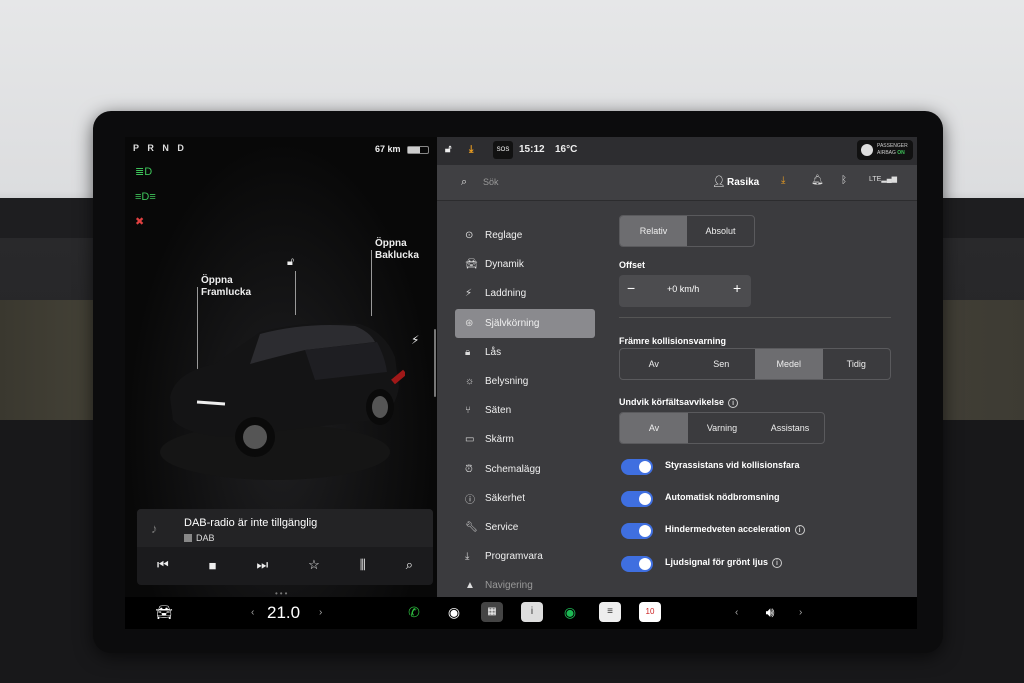 This screenshot has width=1024, height=683. I want to click on search-icon: ⌕, so click(464, 182).